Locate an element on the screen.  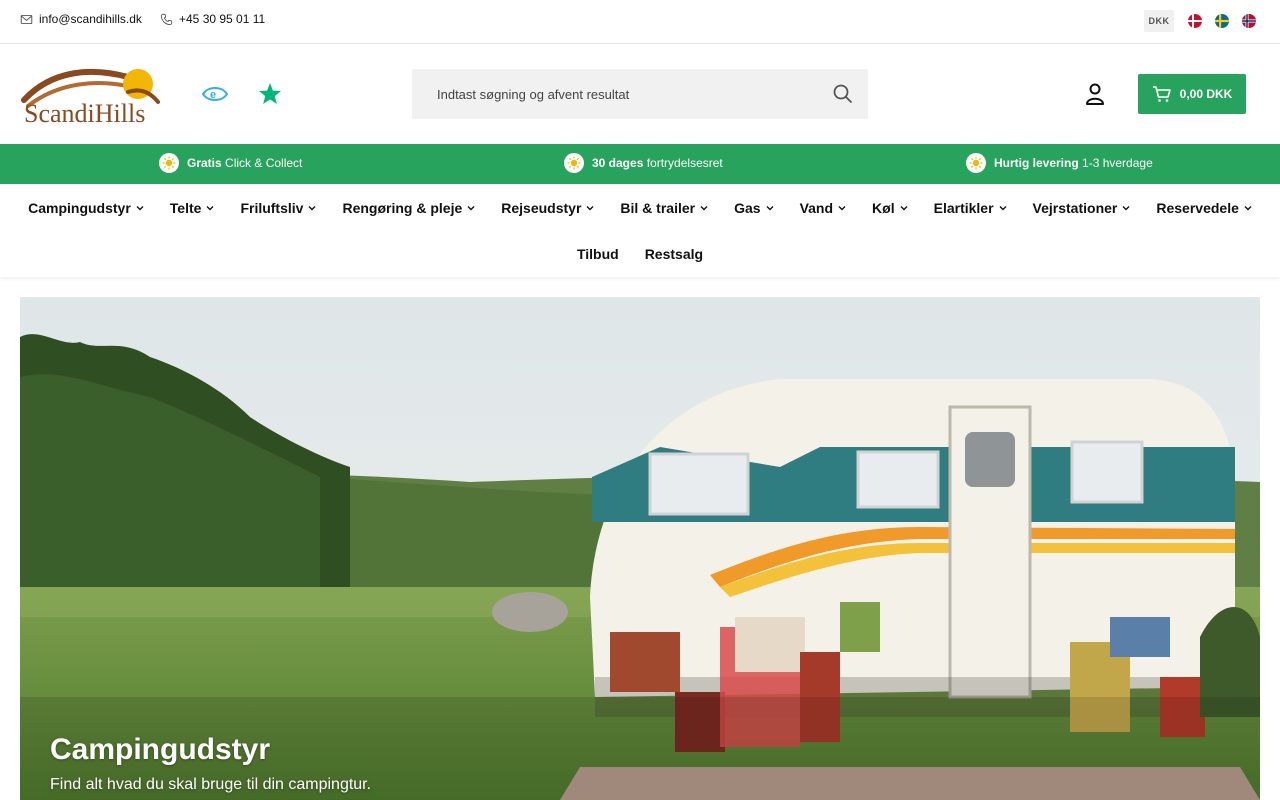
search-icon is located at coordinates (843, 94).